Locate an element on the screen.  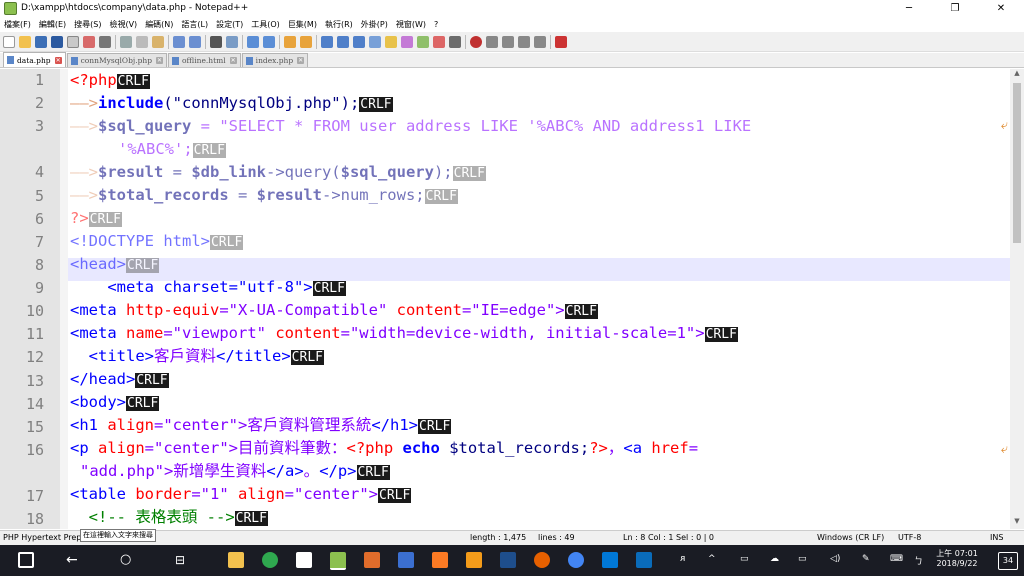
menu-encoding: 編碼(N) is located at coordinates (159, 24).